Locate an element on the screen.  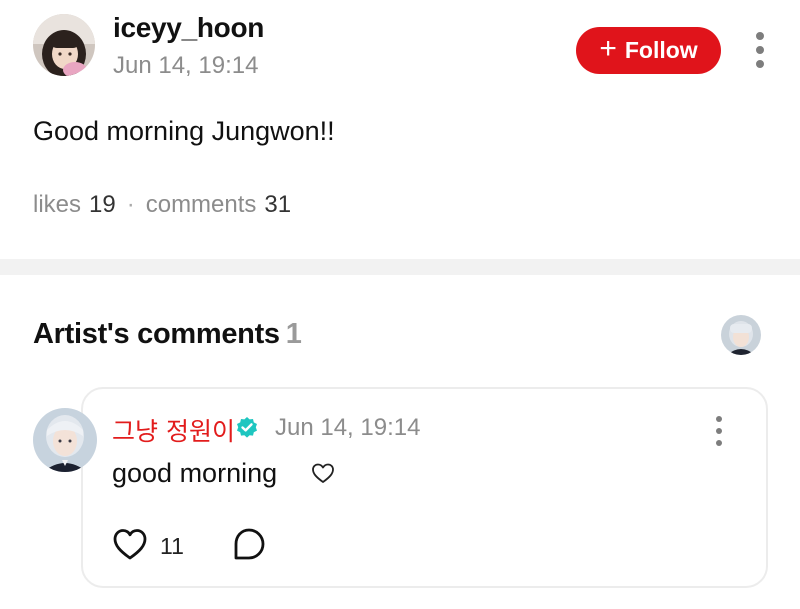
comments-count: 31 is located at coordinates (277, 205).